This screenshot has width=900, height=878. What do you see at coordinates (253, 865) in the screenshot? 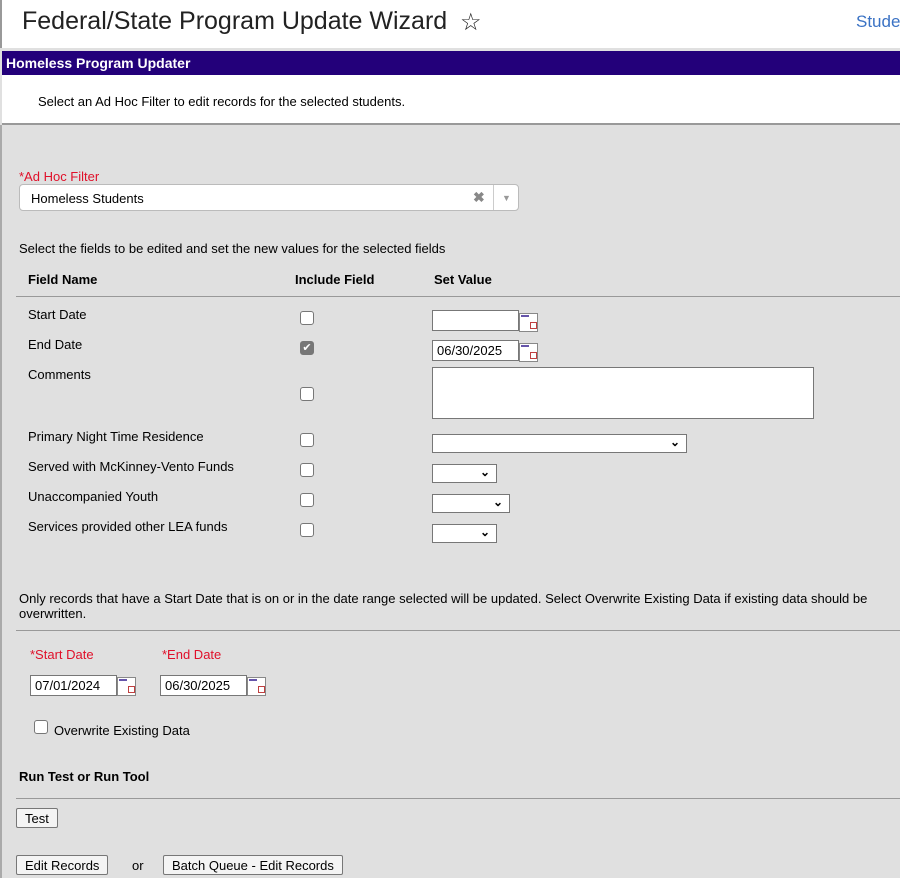
I see `batch-queue-button: Batch Queue - Edit Records` at bounding box center [253, 865].